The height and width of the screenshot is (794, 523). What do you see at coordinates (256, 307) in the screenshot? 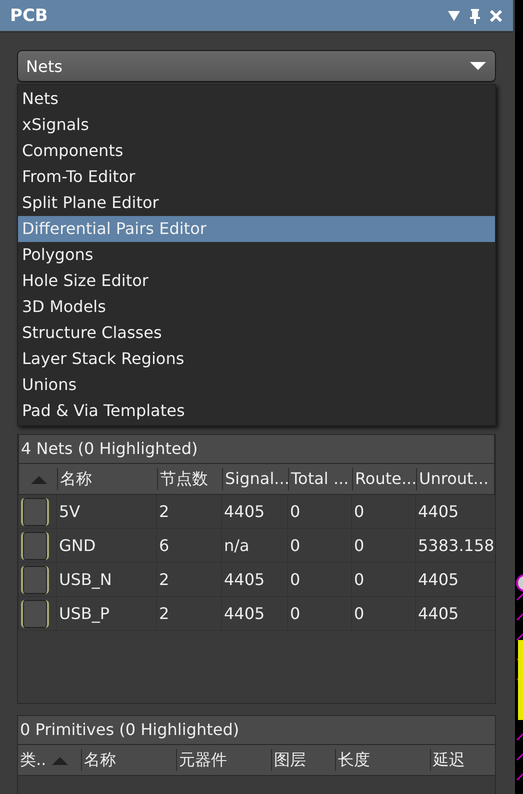
I see `menu-item: 3D Models` at bounding box center [256, 307].